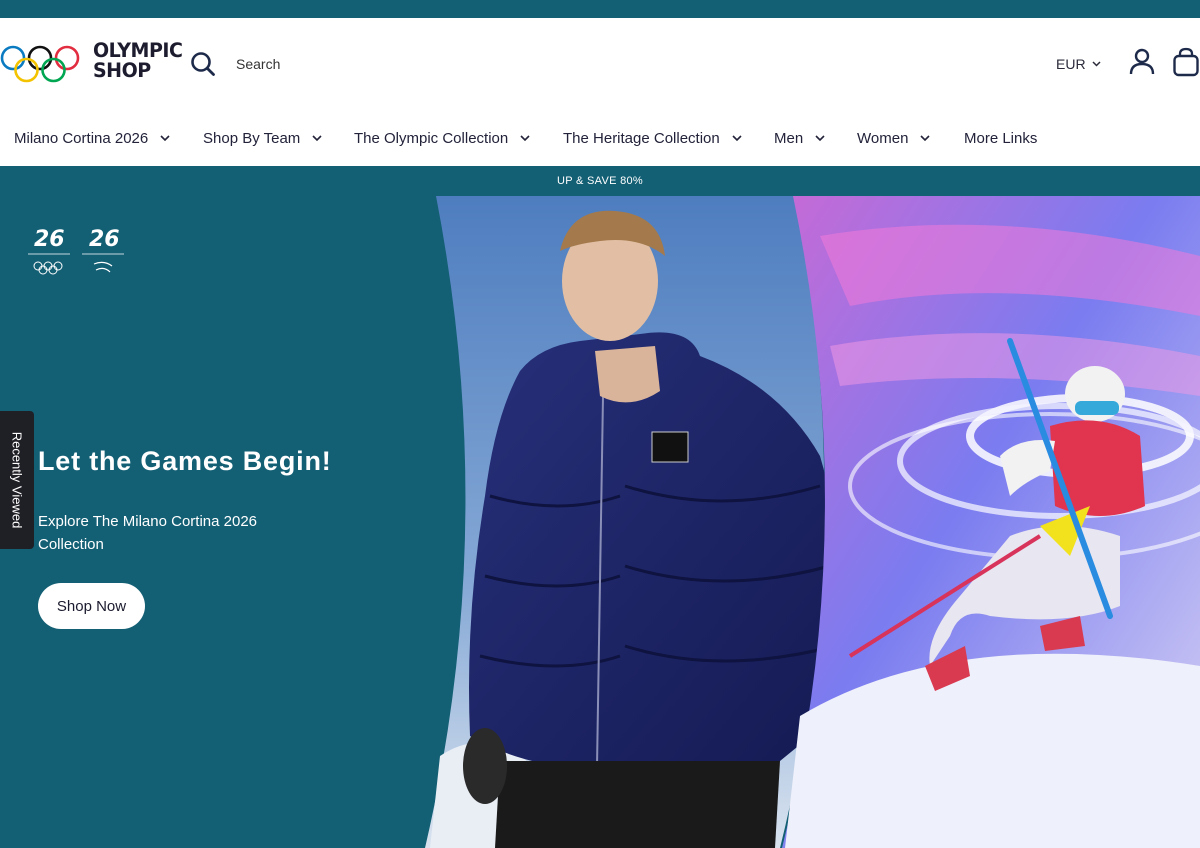  I want to click on account-icon, so click(1142, 62).